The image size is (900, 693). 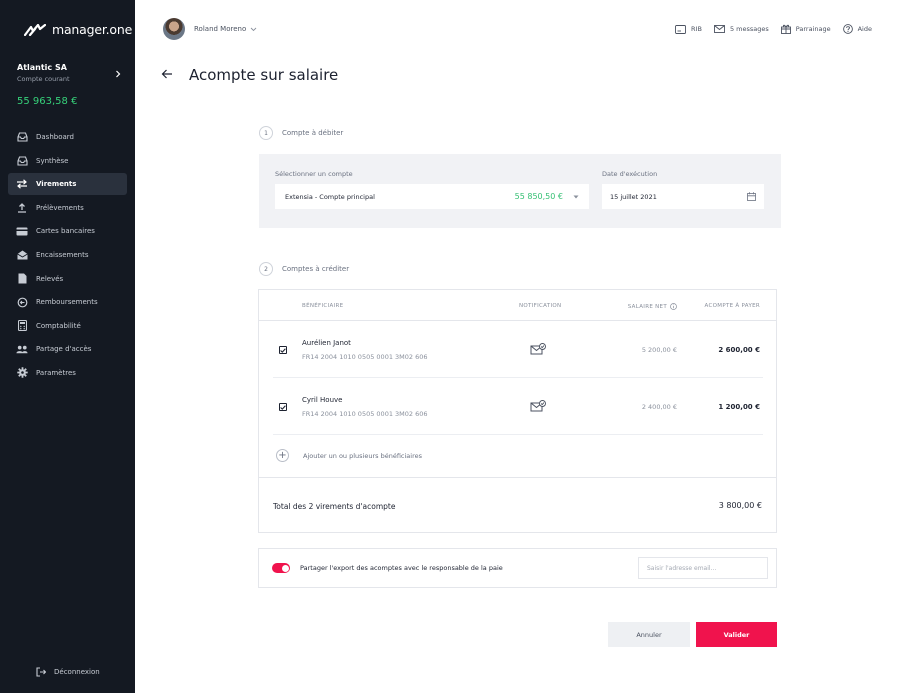 I want to click on step-1-heading: 1 Compte à débiter, so click(x=301, y=133).